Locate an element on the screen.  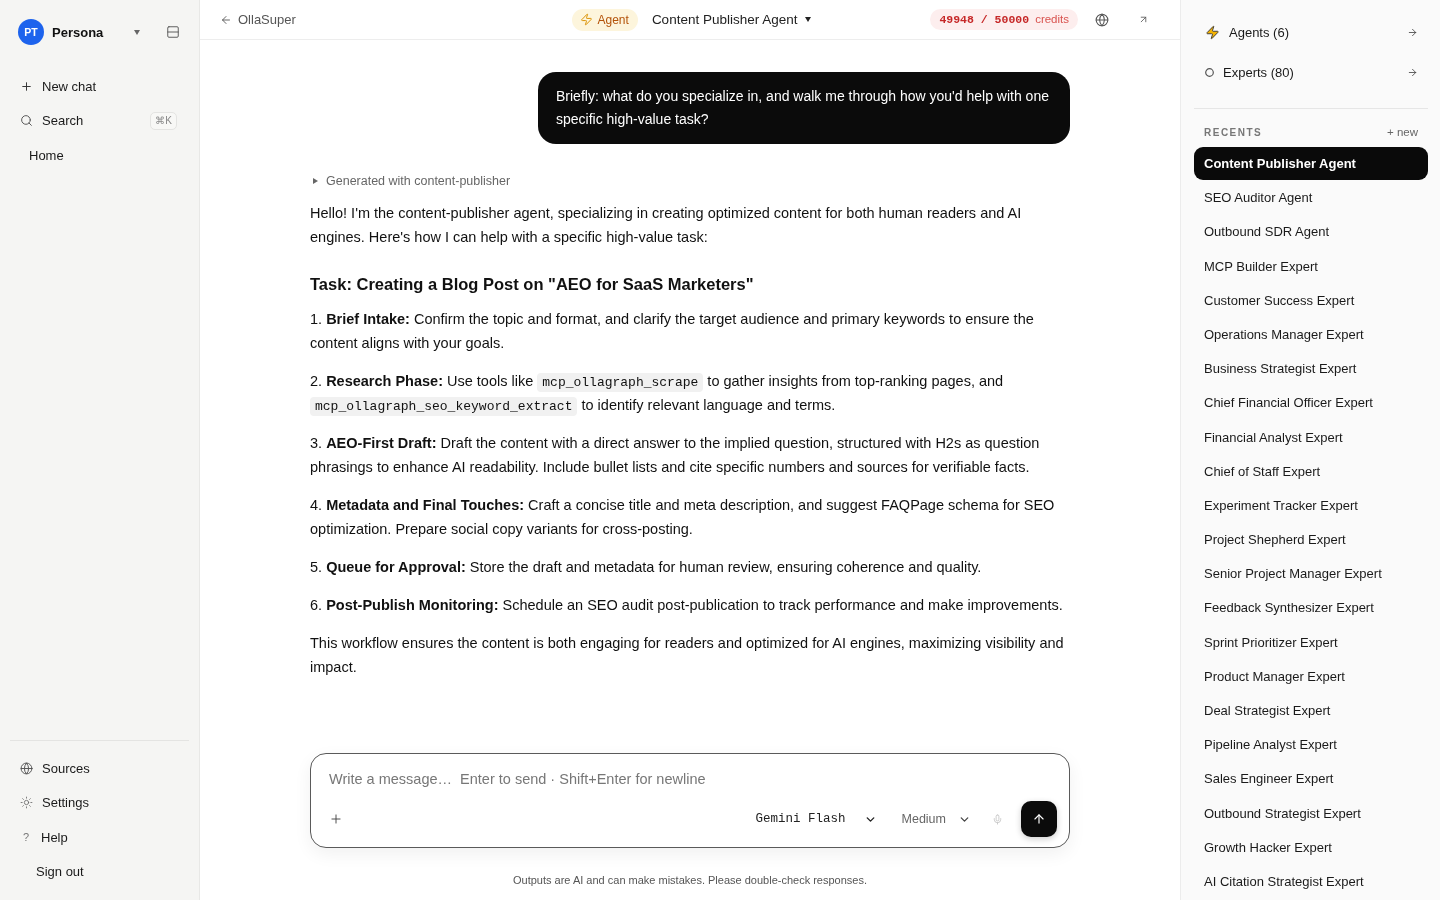
circle-icon is located at coordinates (1209, 72).